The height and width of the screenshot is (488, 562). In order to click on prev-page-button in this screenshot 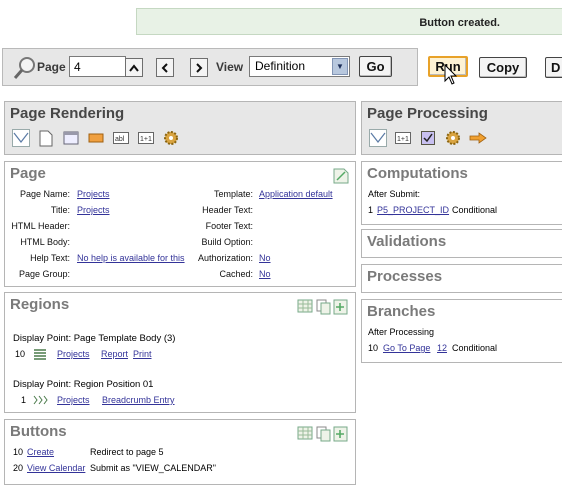, I will do `click(165, 67)`.